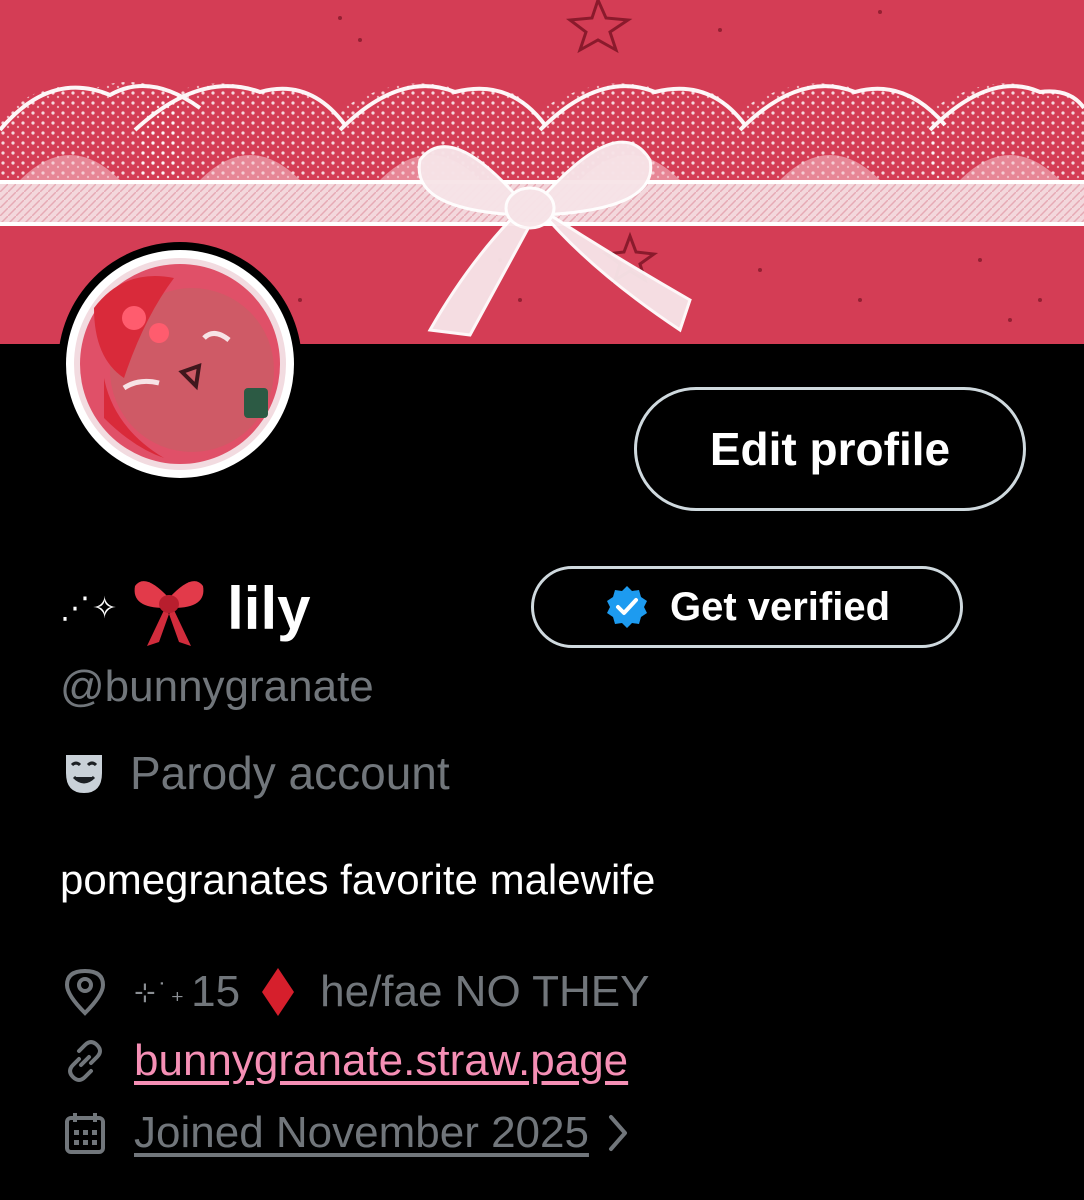 Image resolution: width=1084 pixels, height=1200 pixels. I want to click on avatar-image, so click(180, 364).